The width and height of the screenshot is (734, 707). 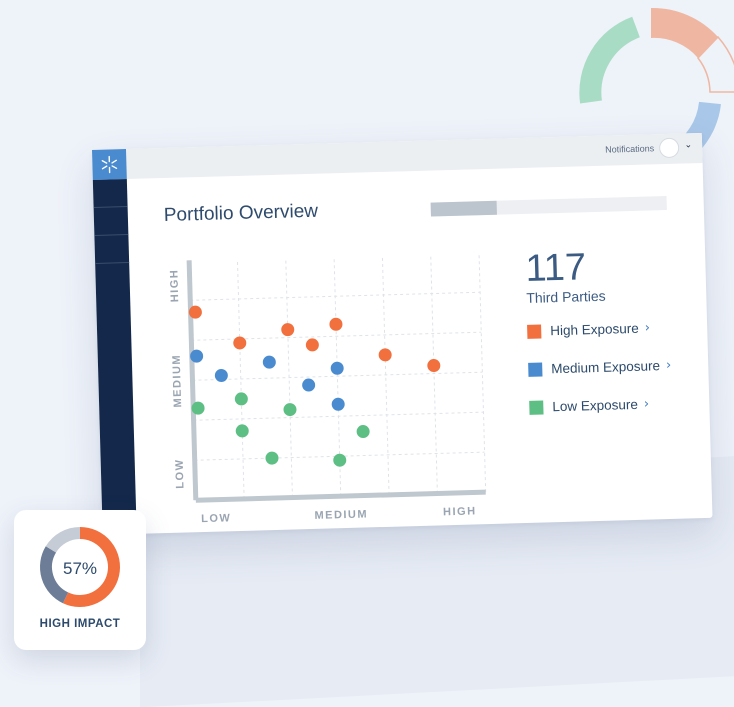 What do you see at coordinates (535, 369) in the screenshot?
I see `legend-swatch-medium` at bounding box center [535, 369].